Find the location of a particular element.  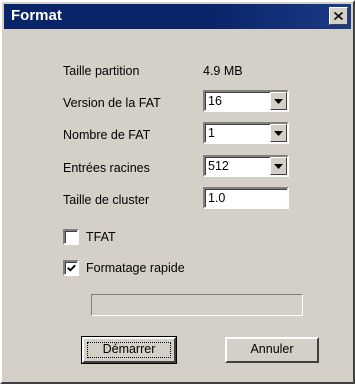

start-button: Démarrer is located at coordinates (129, 350).